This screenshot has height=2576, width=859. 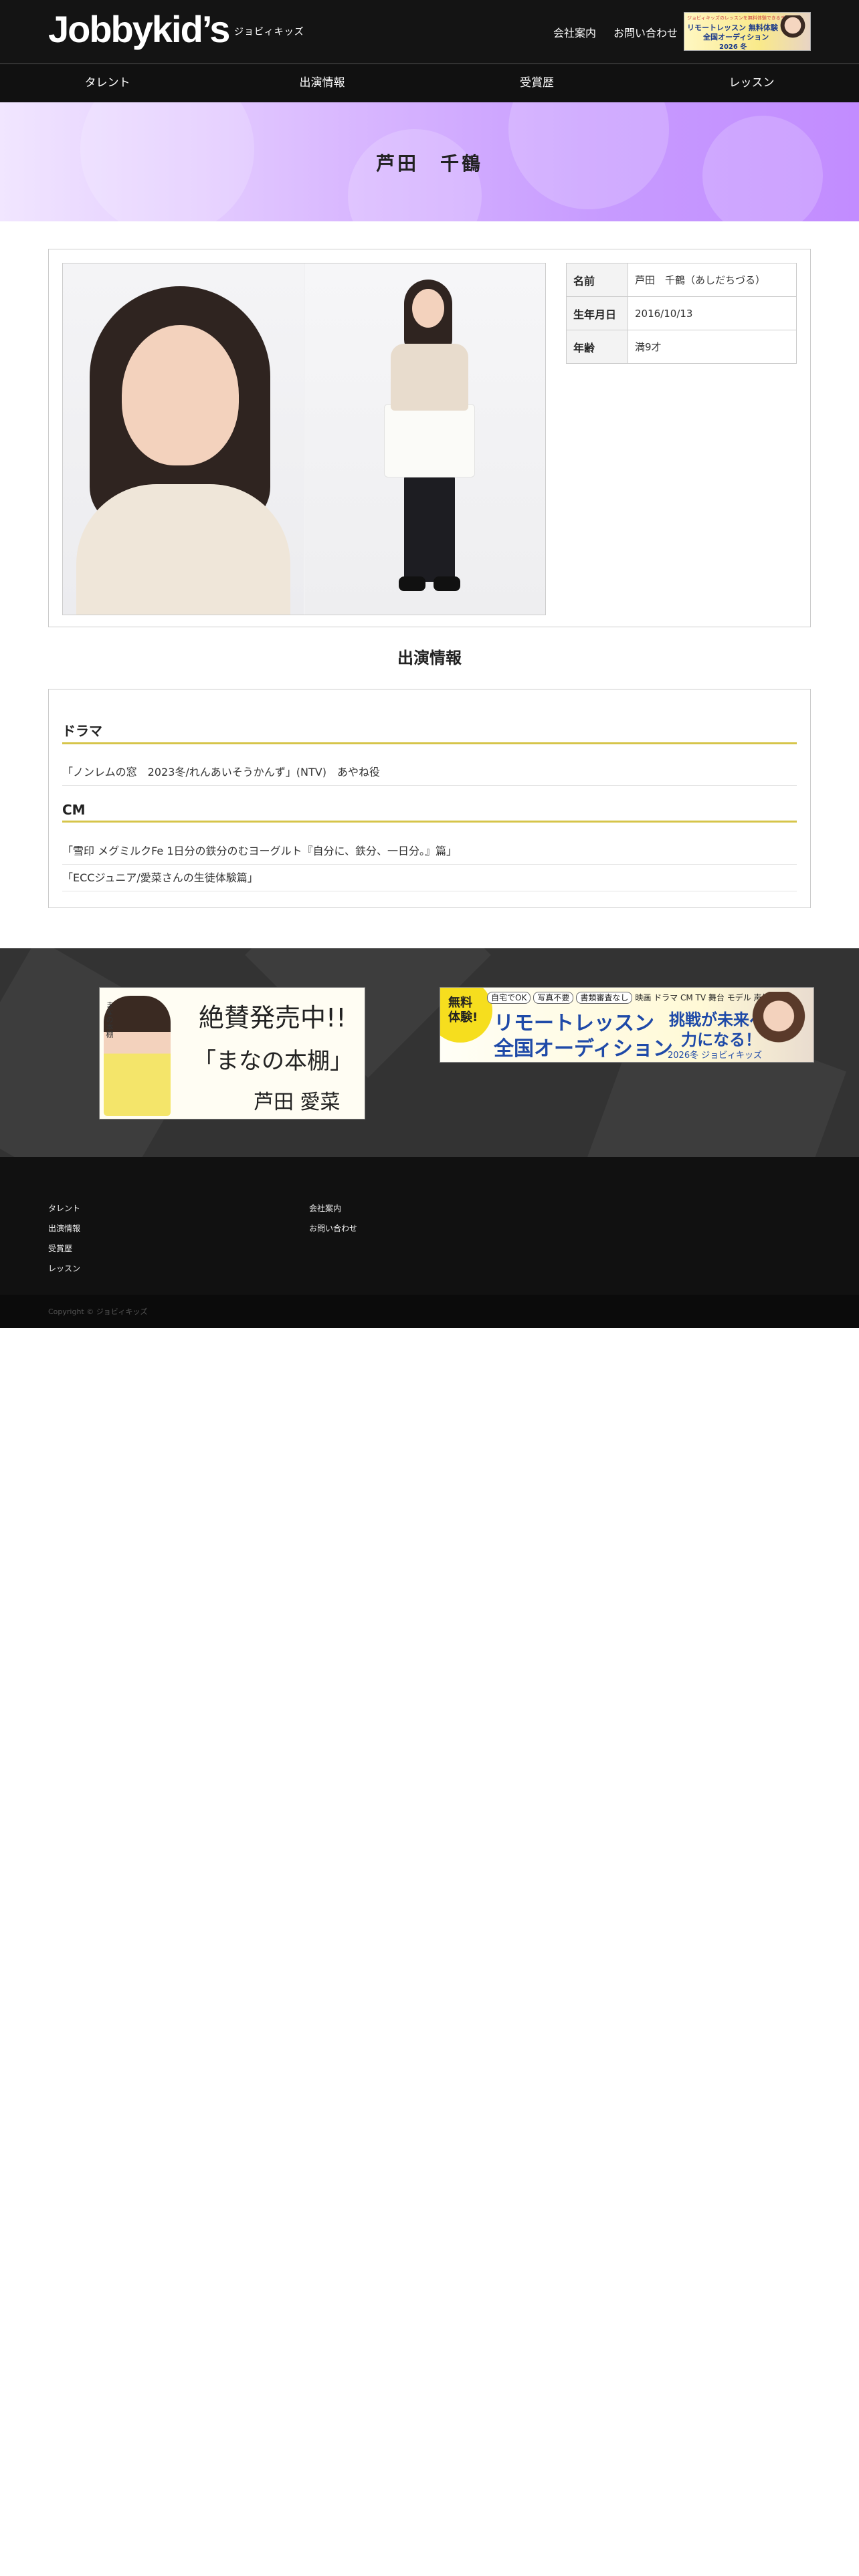 What do you see at coordinates (509, 998) in the screenshot?
I see `audition-tag: 自宅でOK` at bounding box center [509, 998].